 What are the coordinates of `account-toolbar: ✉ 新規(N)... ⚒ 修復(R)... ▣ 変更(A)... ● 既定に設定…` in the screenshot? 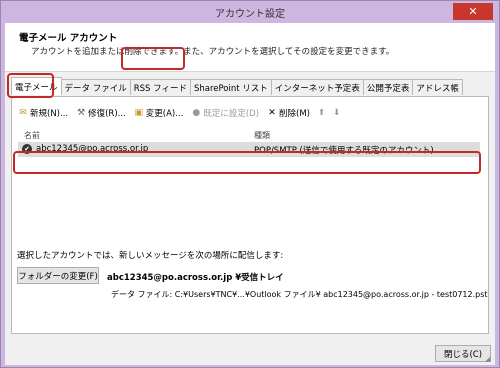 It's located at (183, 113).